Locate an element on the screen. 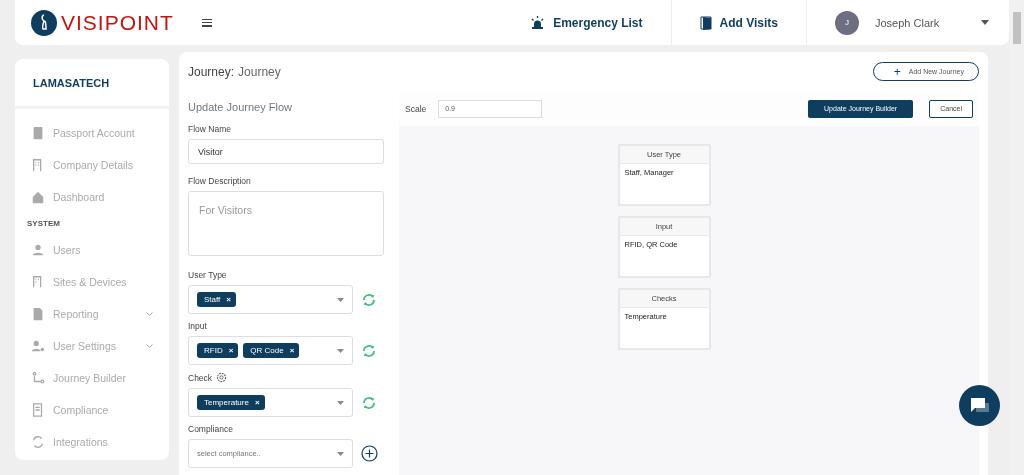 This screenshot has width=1024, height=475. field-label: Compliance is located at coordinates (210, 429).